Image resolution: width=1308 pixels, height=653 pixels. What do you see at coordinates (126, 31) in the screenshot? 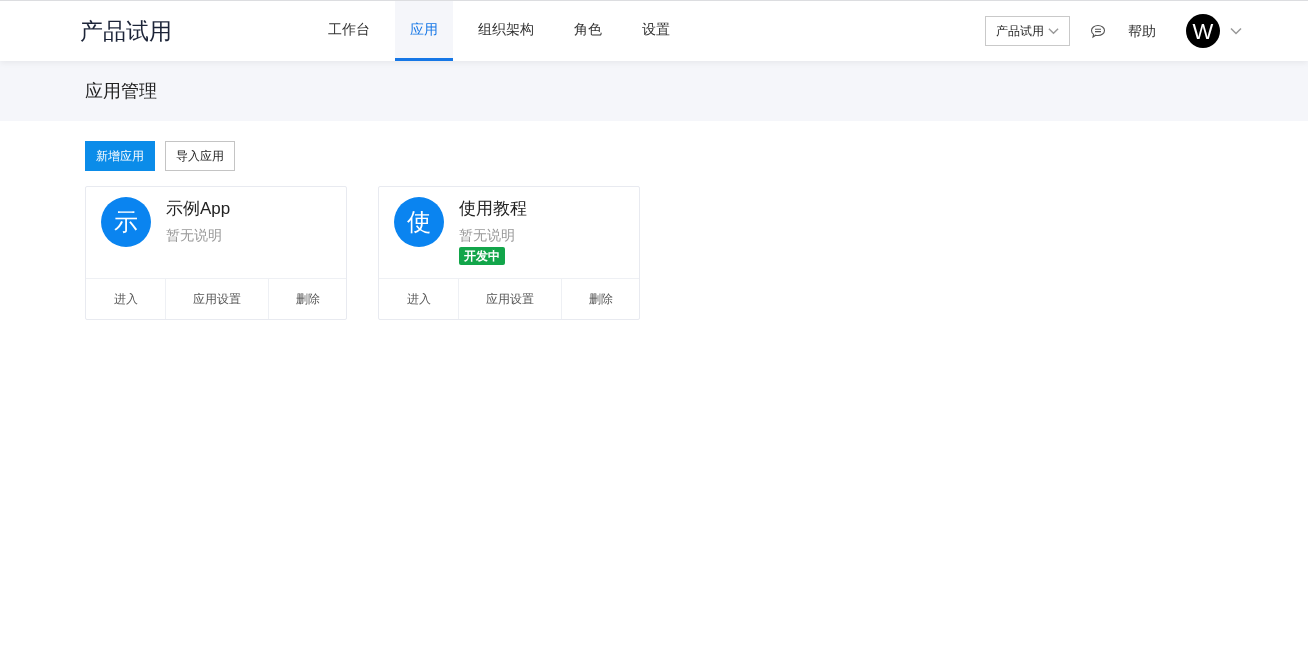
I see `app-logo: 产品试用` at bounding box center [126, 31].